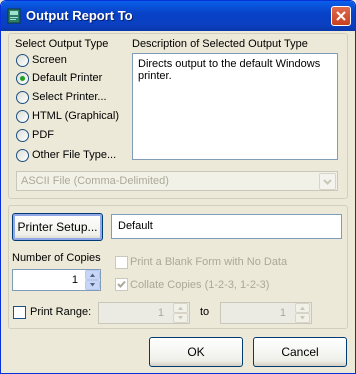 The height and width of the screenshot is (374, 356). Describe the element at coordinates (121, 262) in the screenshot. I see `blank-form-checkbox` at that location.